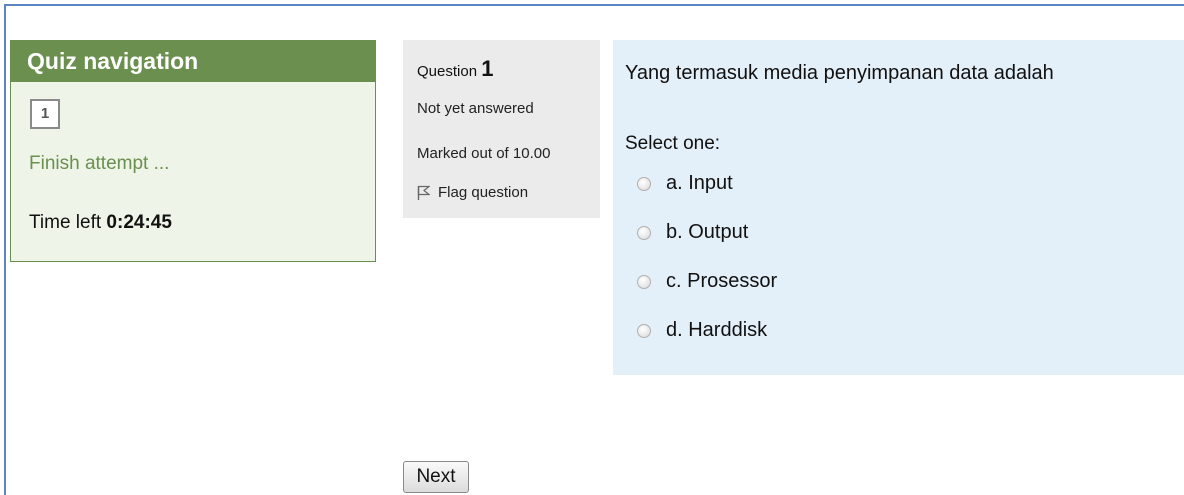 The image size is (1184, 495). What do you see at coordinates (436, 477) in the screenshot?
I see `next-button: Next` at bounding box center [436, 477].